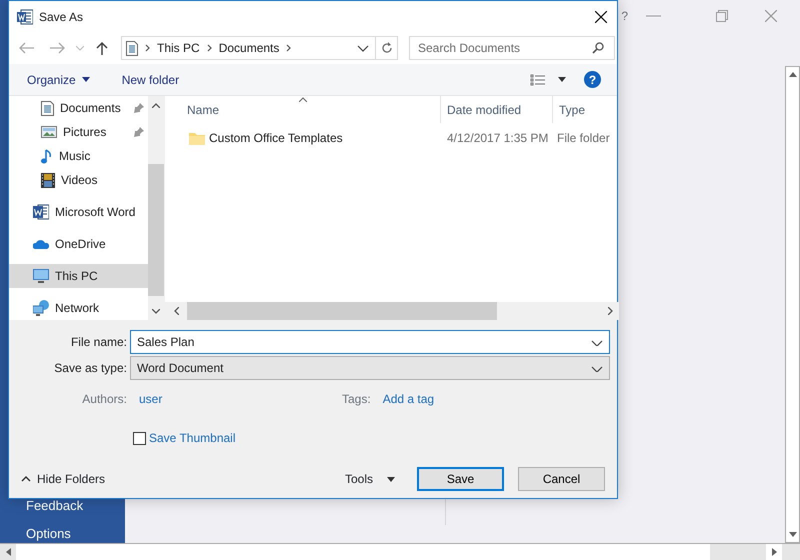 The height and width of the screenshot is (560, 800). Describe the element at coordinates (61, 17) in the screenshot. I see `window-title: Save As` at that location.